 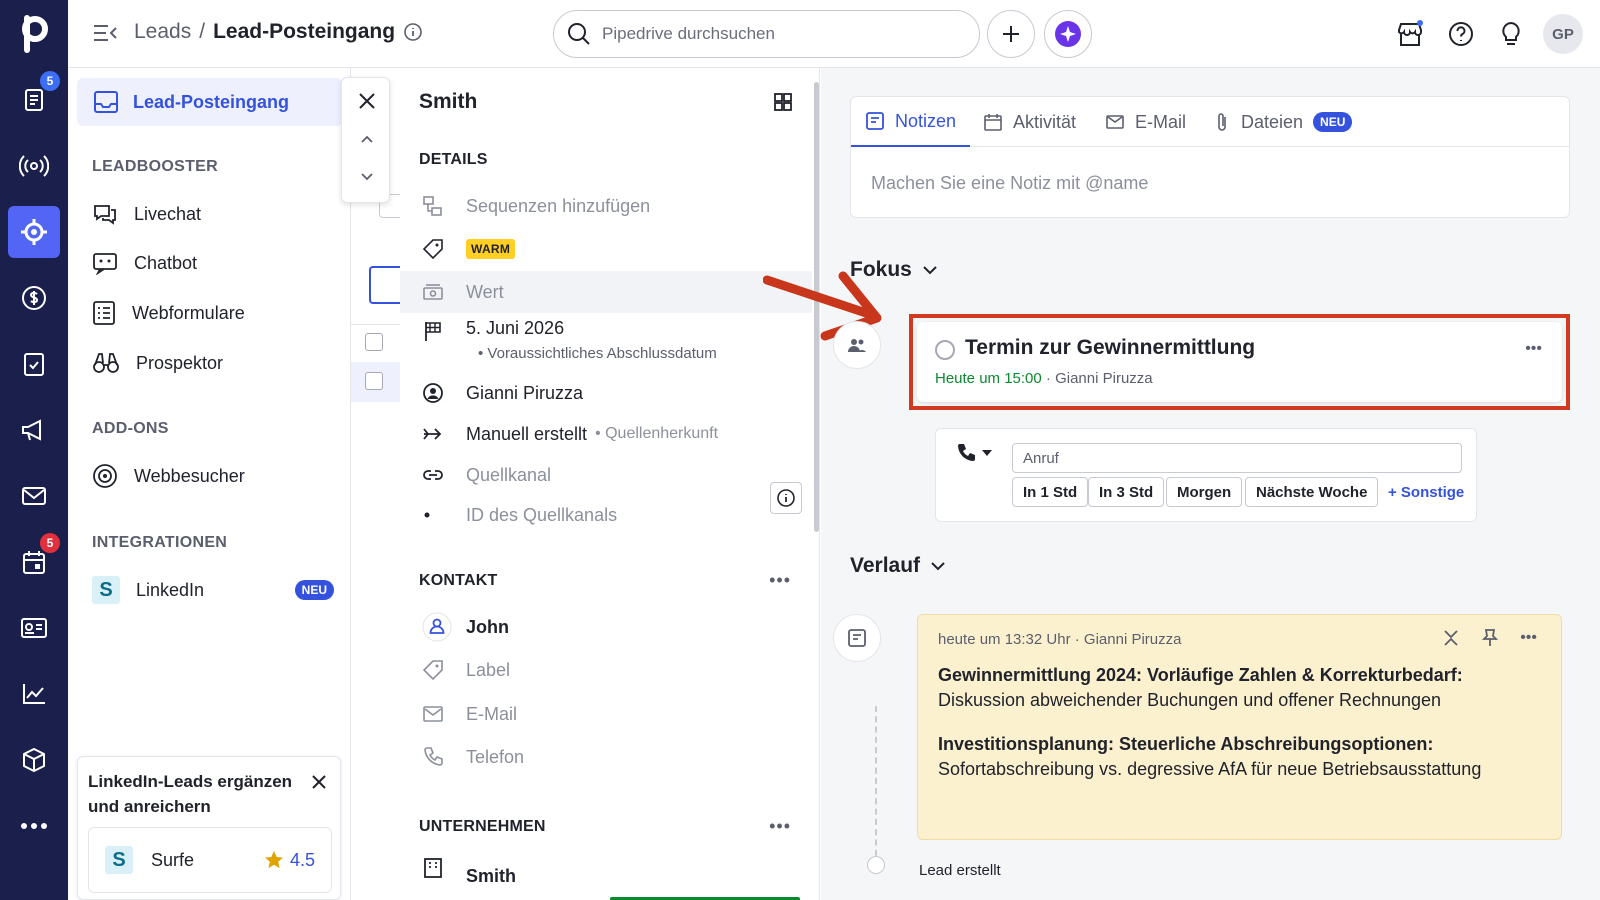 What do you see at coordinates (1009, 183) in the screenshot?
I see `note-input: Machen Sie eine Notiz mit @name` at bounding box center [1009, 183].